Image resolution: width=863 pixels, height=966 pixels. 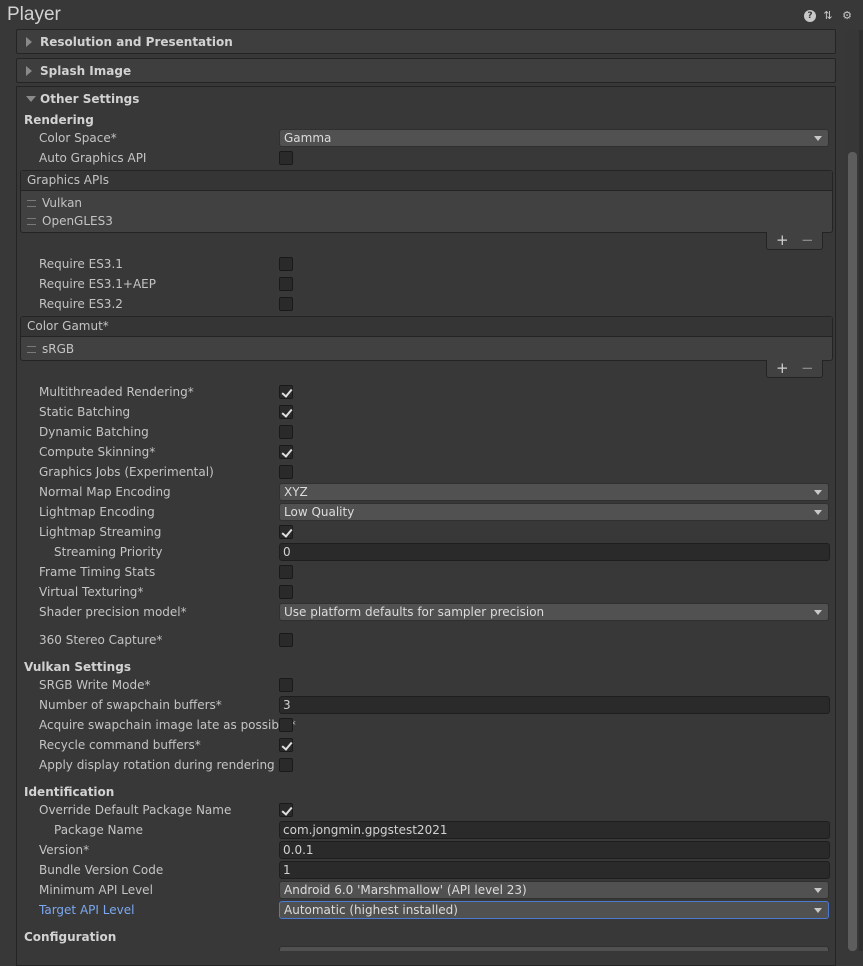 I want to click on frame-timing-checkbox, so click(x=286, y=572).